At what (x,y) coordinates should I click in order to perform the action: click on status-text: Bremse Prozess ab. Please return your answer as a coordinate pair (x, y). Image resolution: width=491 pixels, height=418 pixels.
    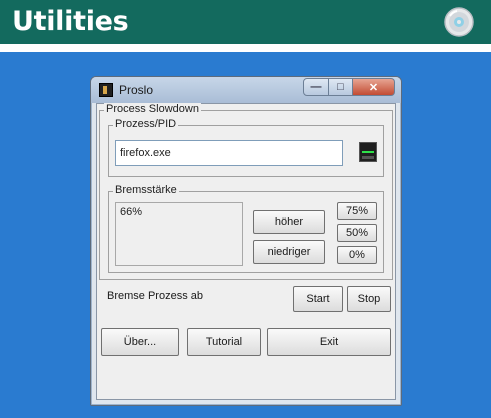
    Looking at the image, I should click on (155, 296).